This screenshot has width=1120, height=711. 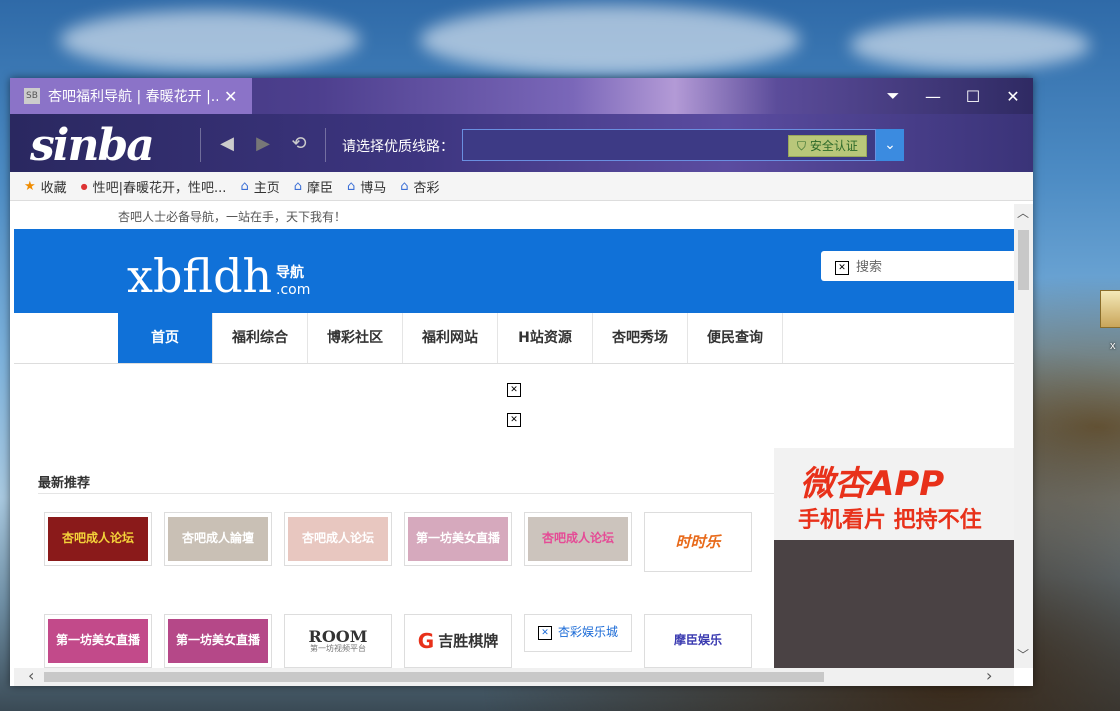 What do you see at coordinates (450, 338) in the screenshot?
I see `nav-item: 福利网站` at bounding box center [450, 338].